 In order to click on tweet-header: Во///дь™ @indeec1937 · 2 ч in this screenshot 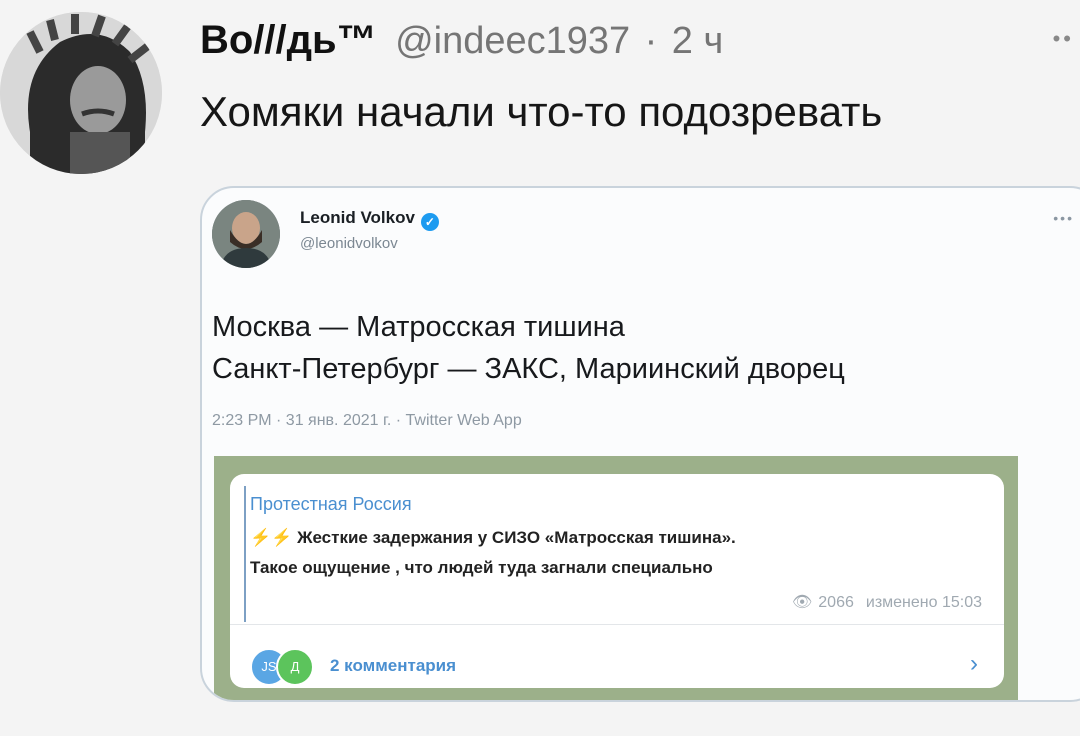, I will do `click(461, 43)`.